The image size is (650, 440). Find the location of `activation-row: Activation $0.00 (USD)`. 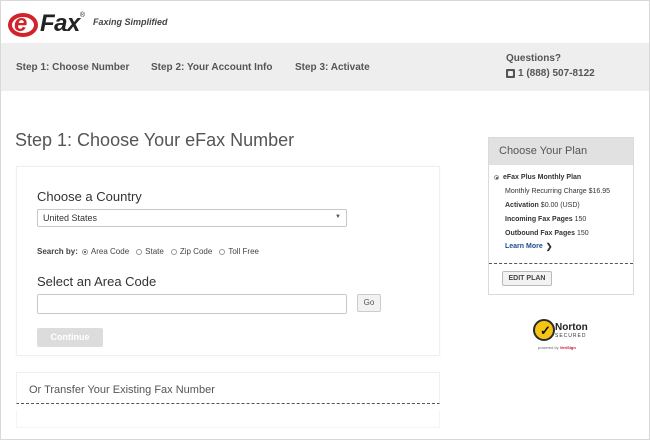

activation-row: Activation $0.00 (USD) is located at coordinates (561, 205).